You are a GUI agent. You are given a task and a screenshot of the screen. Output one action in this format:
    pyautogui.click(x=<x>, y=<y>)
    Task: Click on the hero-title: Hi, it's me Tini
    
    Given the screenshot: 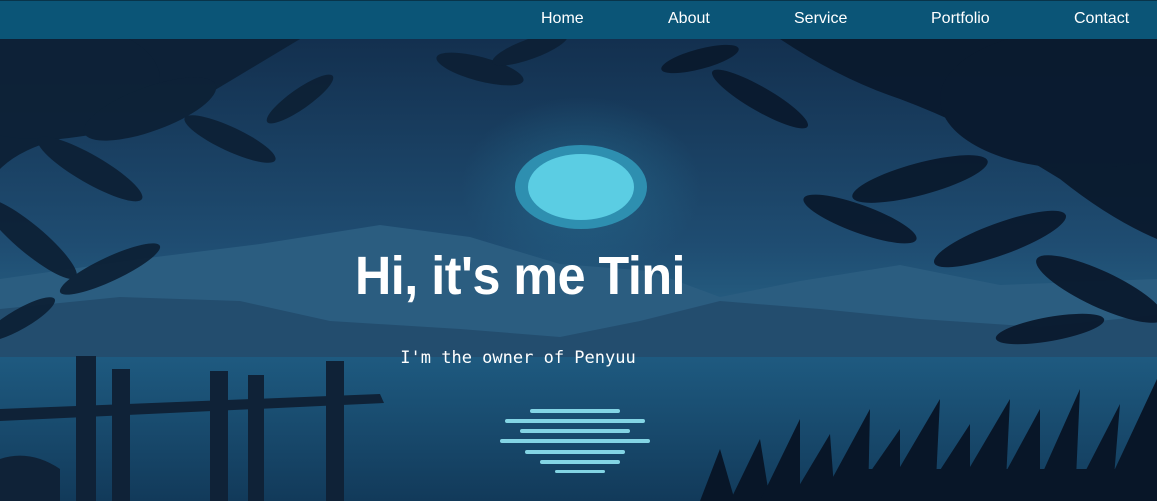 What is the action you would take?
    pyautogui.click(x=520, y=276)
    